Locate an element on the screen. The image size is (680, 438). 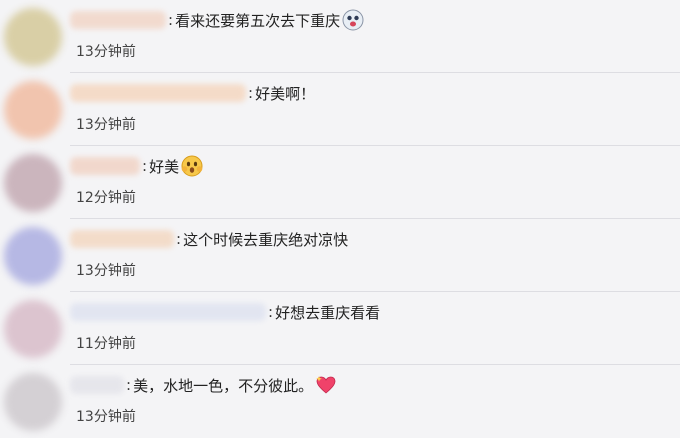
comment-text: 看来还要第五次去下重庆 is located at coordinates (258, 20).